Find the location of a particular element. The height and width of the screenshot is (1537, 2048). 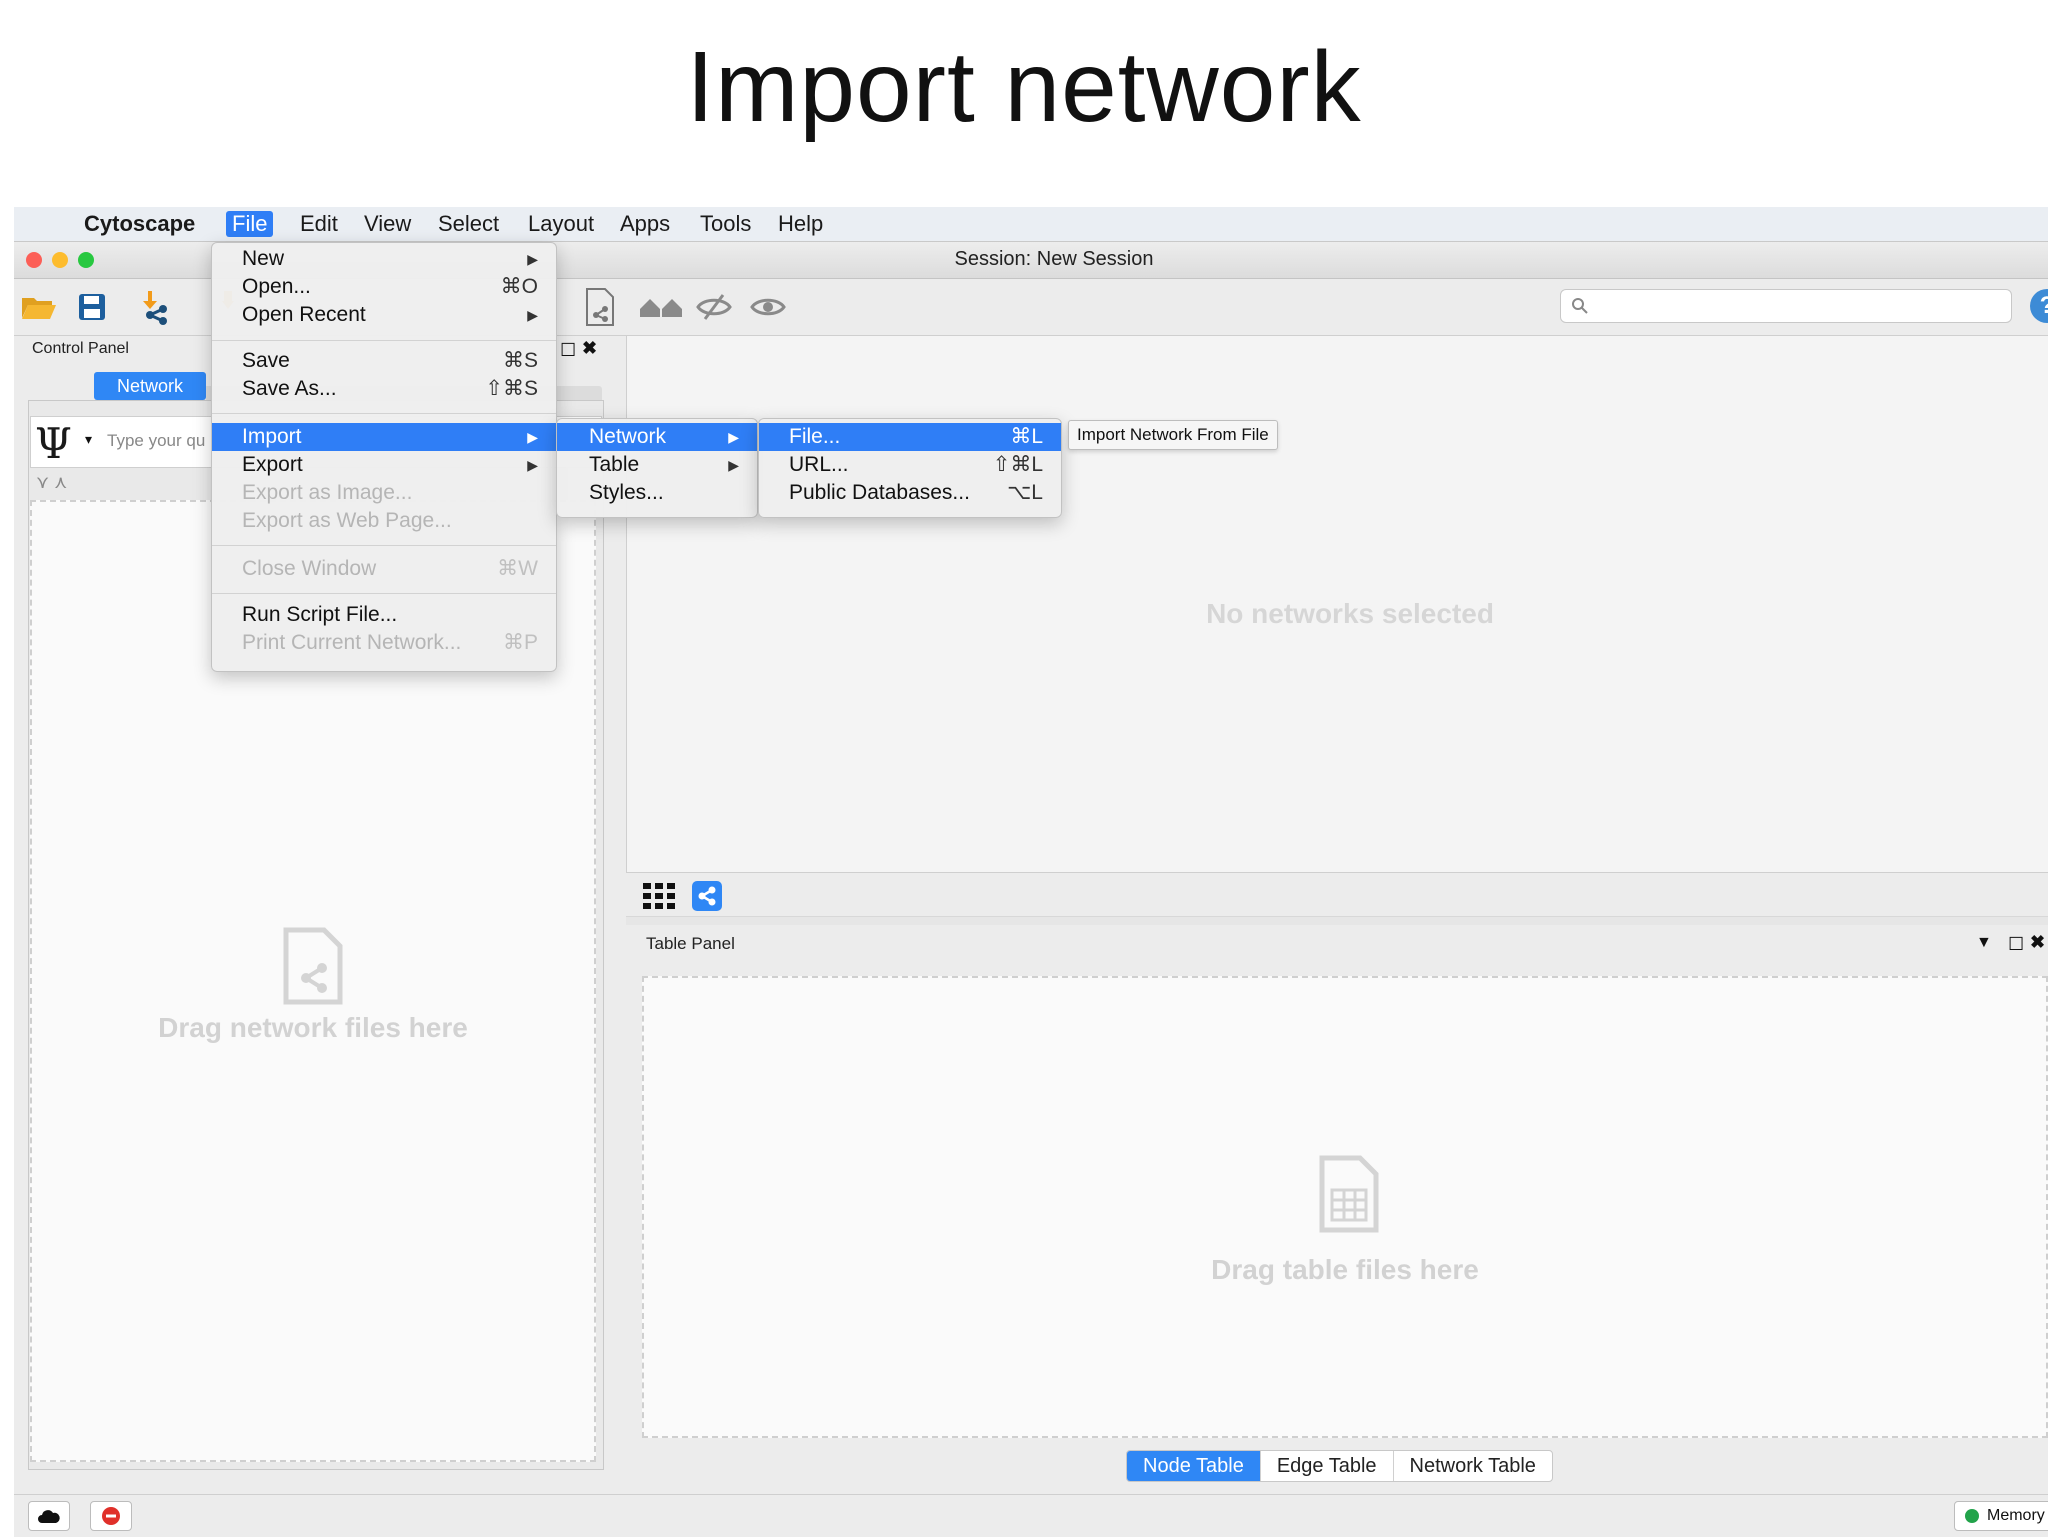

menu-item-file: File... ⌘L is located at coordinates (910, 437).